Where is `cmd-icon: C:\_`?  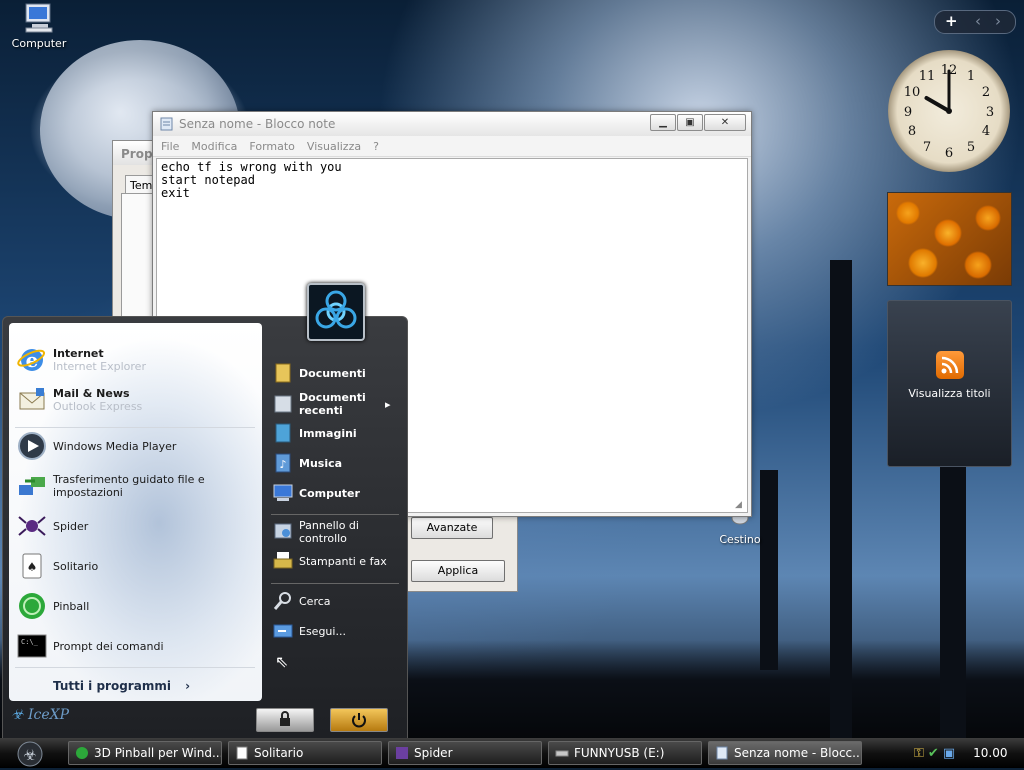
cmd-icon: C:\_ is located at coordinates (32, 646).